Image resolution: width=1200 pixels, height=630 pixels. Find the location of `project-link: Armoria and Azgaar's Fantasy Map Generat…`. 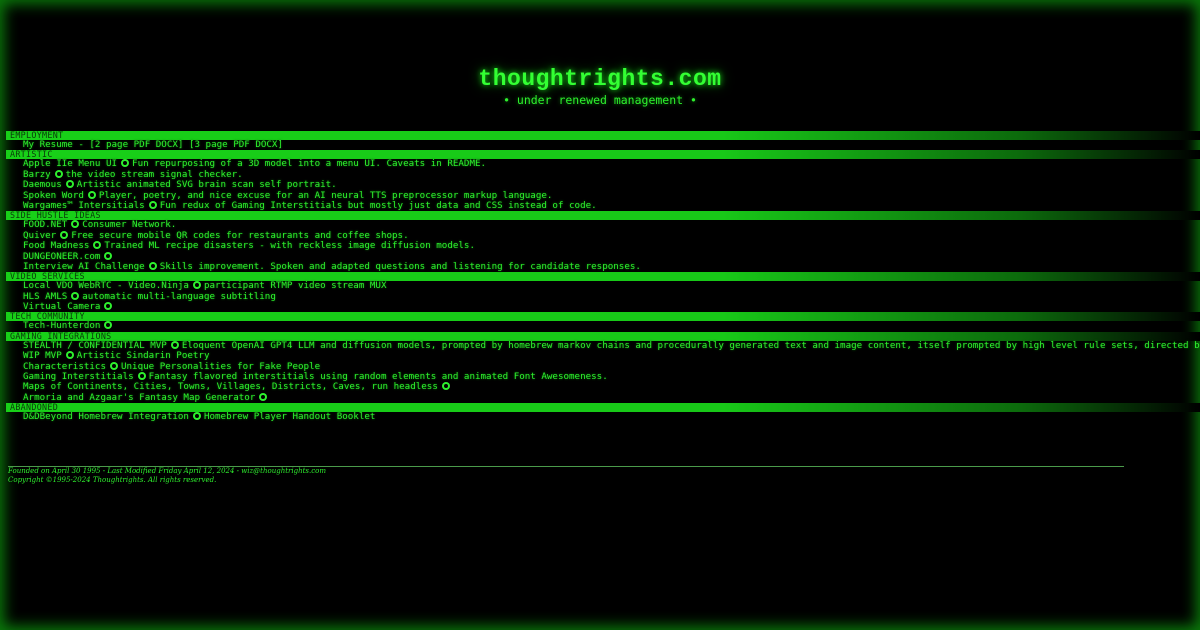

project-link: Armoria and Azgaar's Fantasy Map Generat… is located at coordinates (139, 397).